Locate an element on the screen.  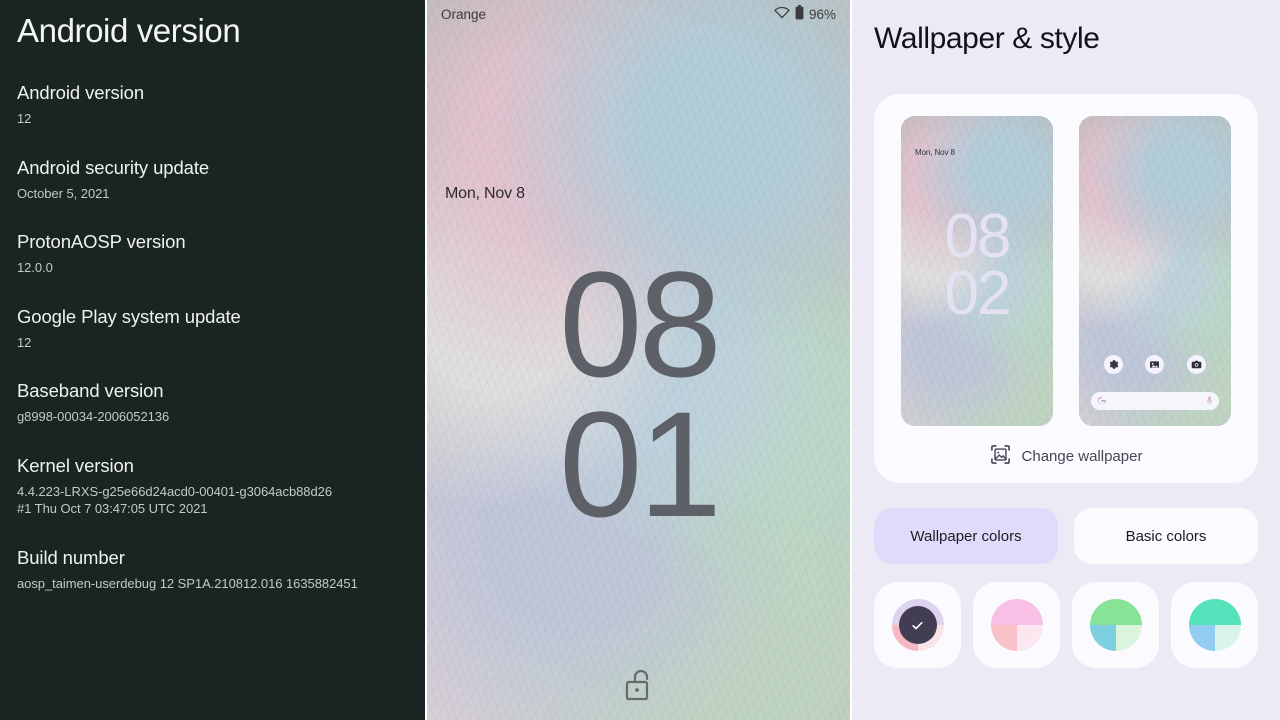
about-item-label: Android version is located at coordinates (81, 92).